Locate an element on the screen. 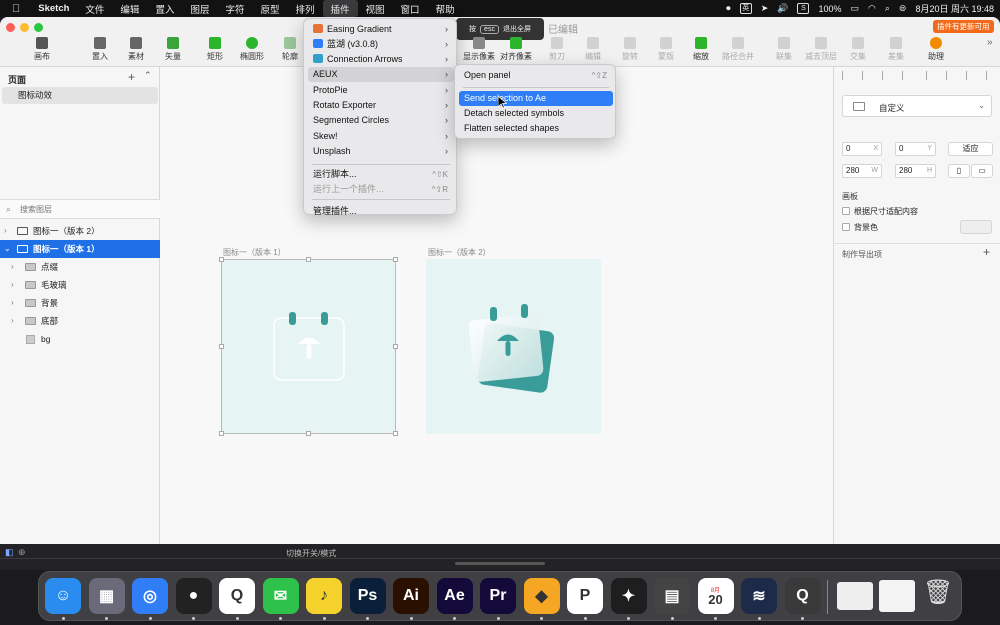  toolbar-assistant-button: 助理 is located at coordinates (936, 49).